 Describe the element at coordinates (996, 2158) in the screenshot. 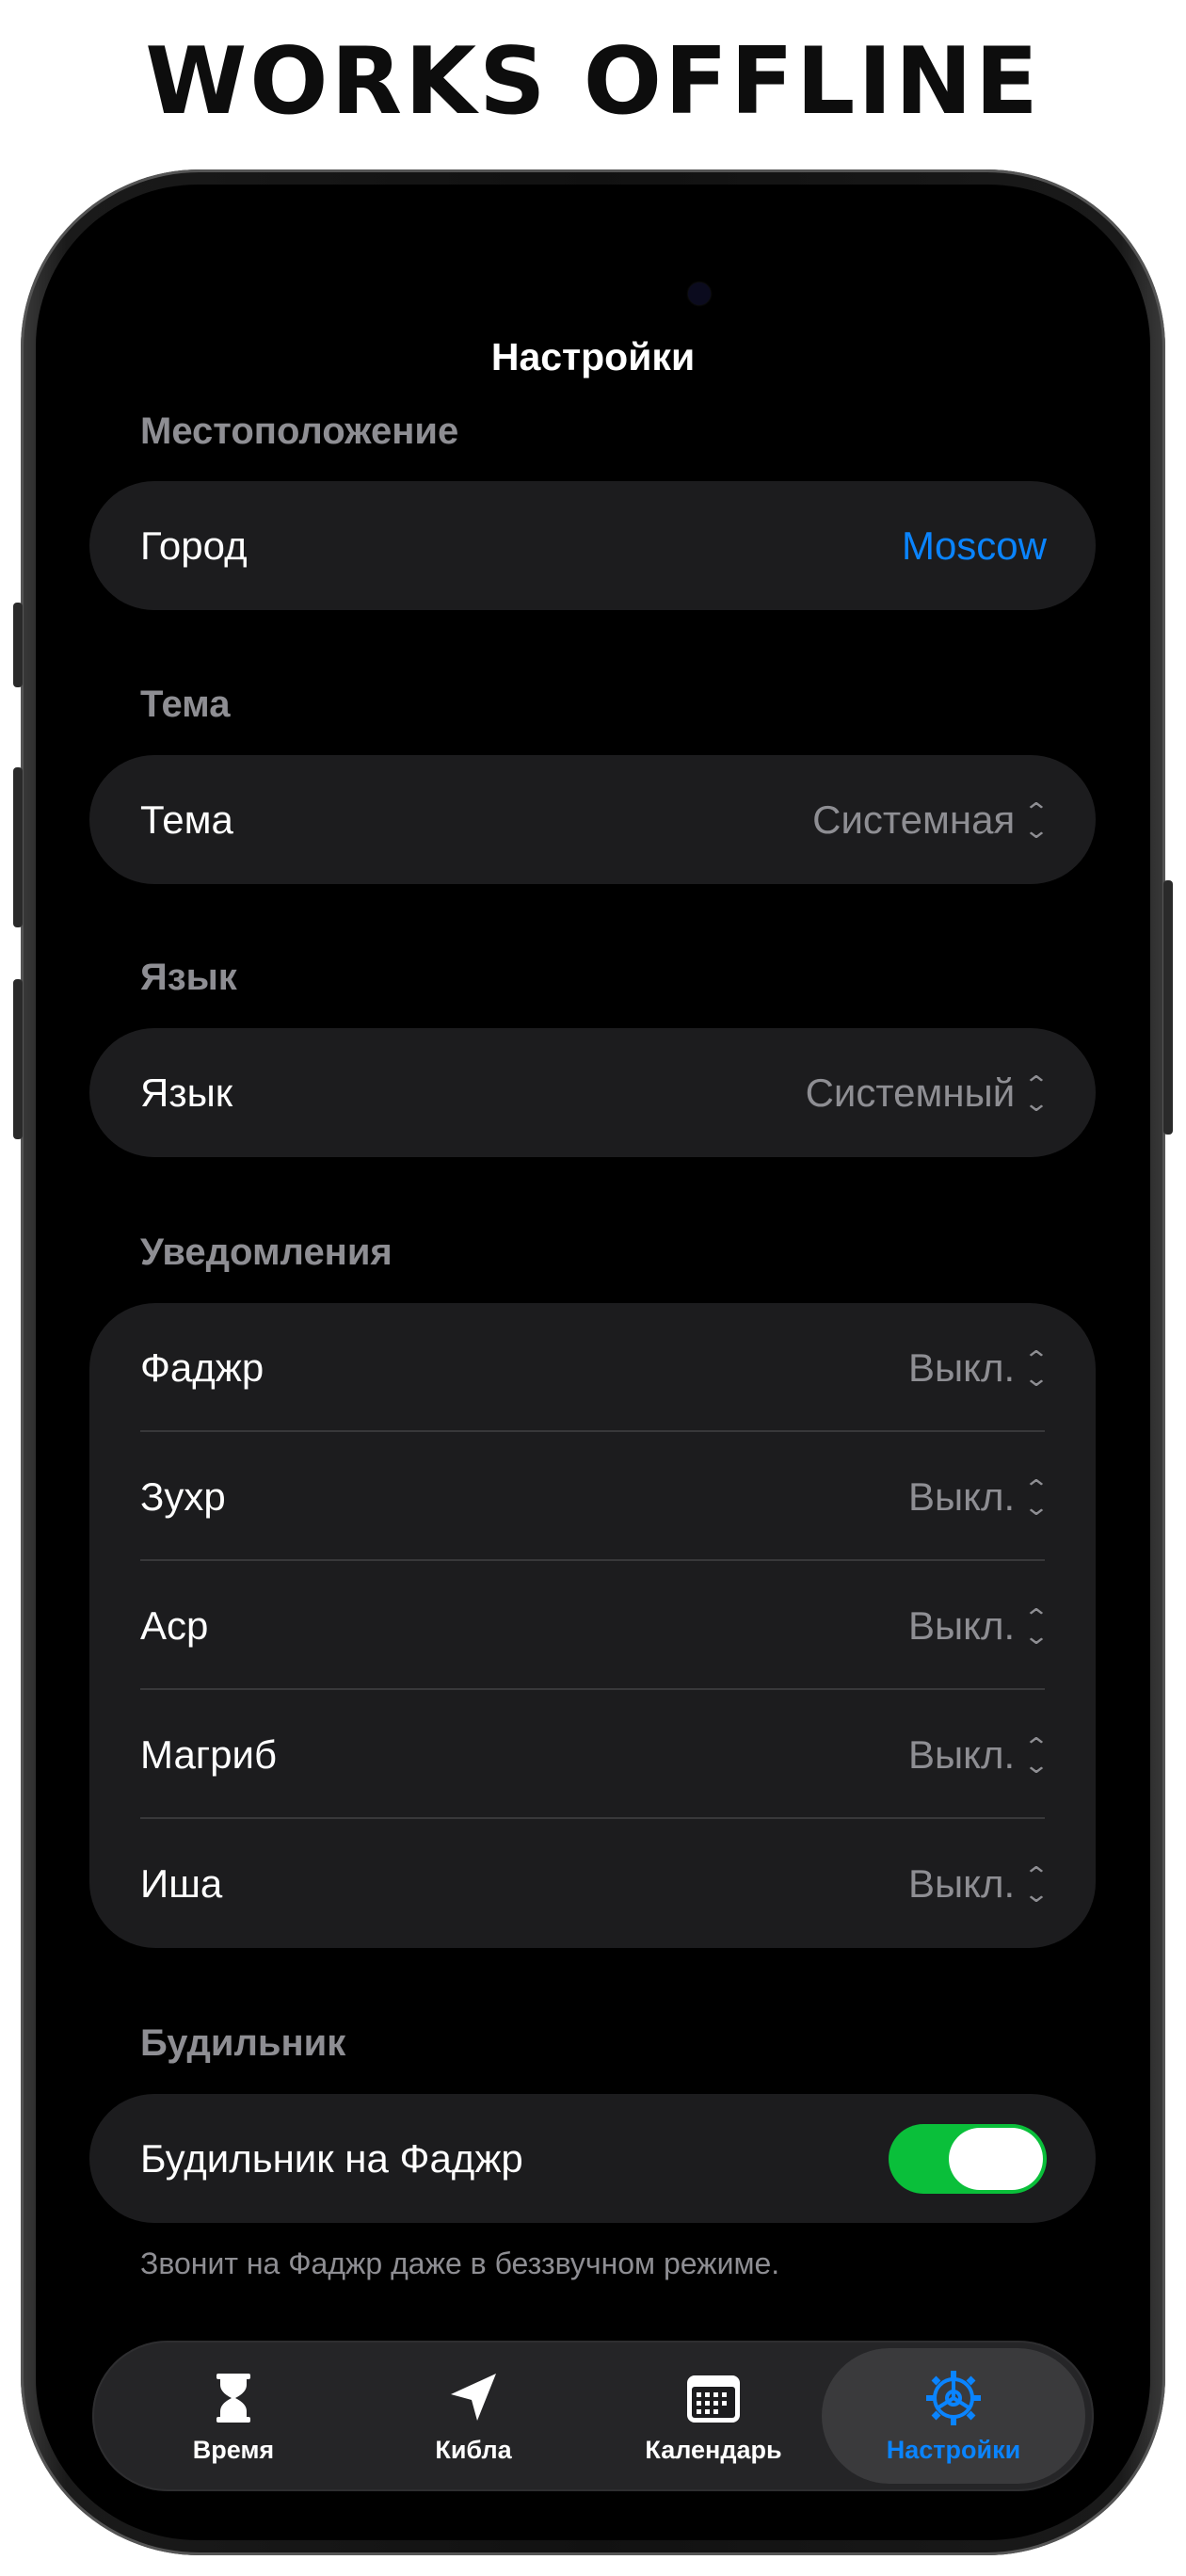

I see `toggle-knob` at that location.